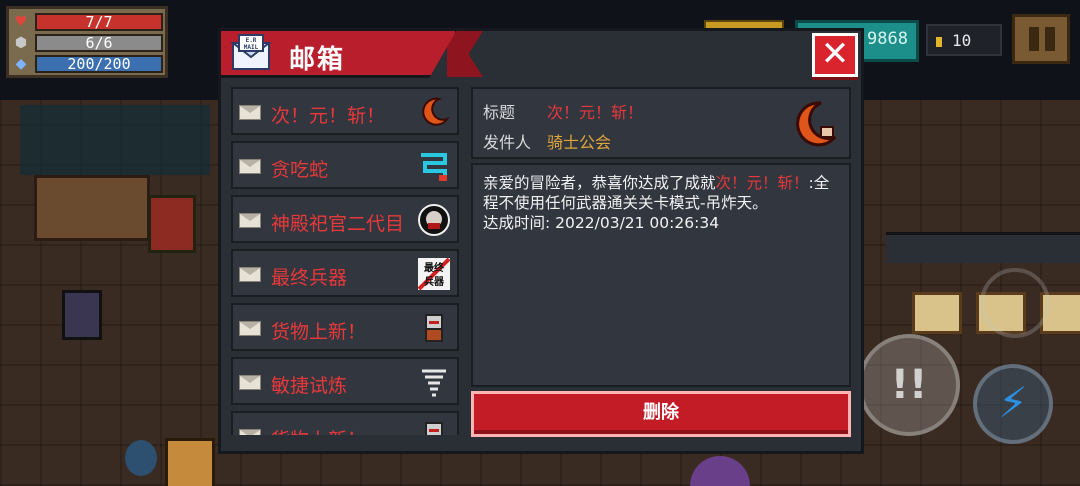 The height and width of the screenshot is (486, 1080). I want to click on mail-subject: 敏捷试炼, so click(309, 386).